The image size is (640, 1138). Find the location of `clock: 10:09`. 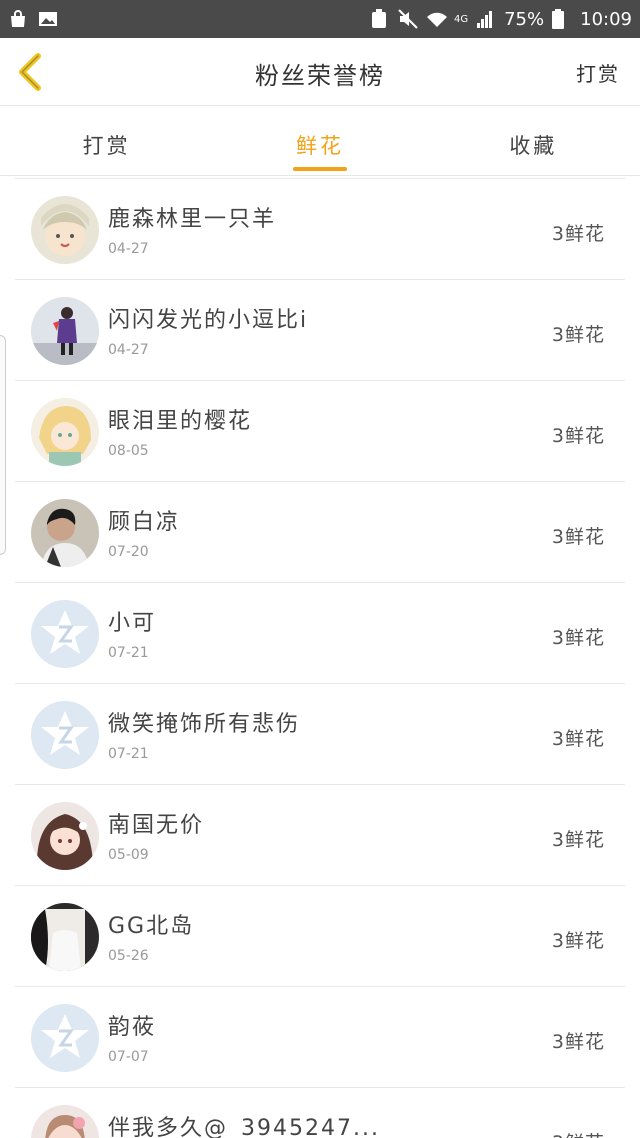

clock: 10:09 is located at coordinates (606, 19).